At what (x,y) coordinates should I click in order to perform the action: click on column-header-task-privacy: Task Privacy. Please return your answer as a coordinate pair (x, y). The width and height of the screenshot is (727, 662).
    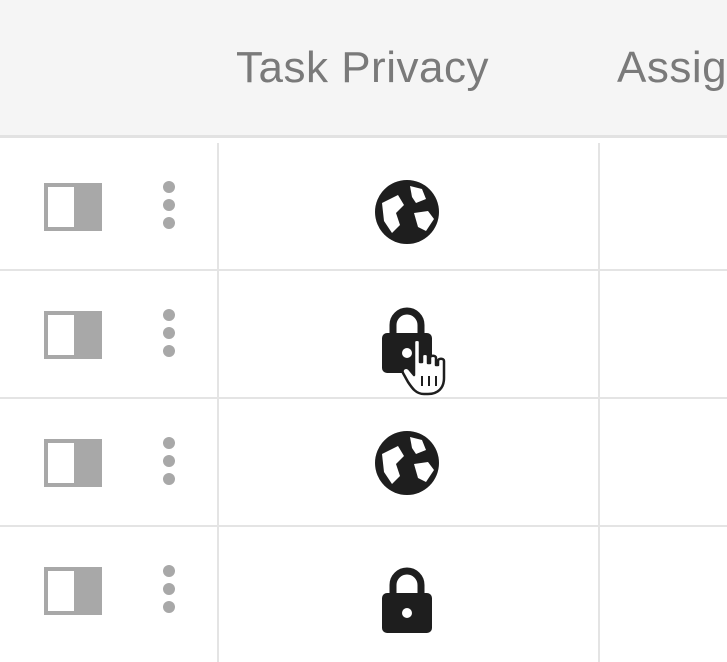
    Looking at the image, I should click on (362, 67).